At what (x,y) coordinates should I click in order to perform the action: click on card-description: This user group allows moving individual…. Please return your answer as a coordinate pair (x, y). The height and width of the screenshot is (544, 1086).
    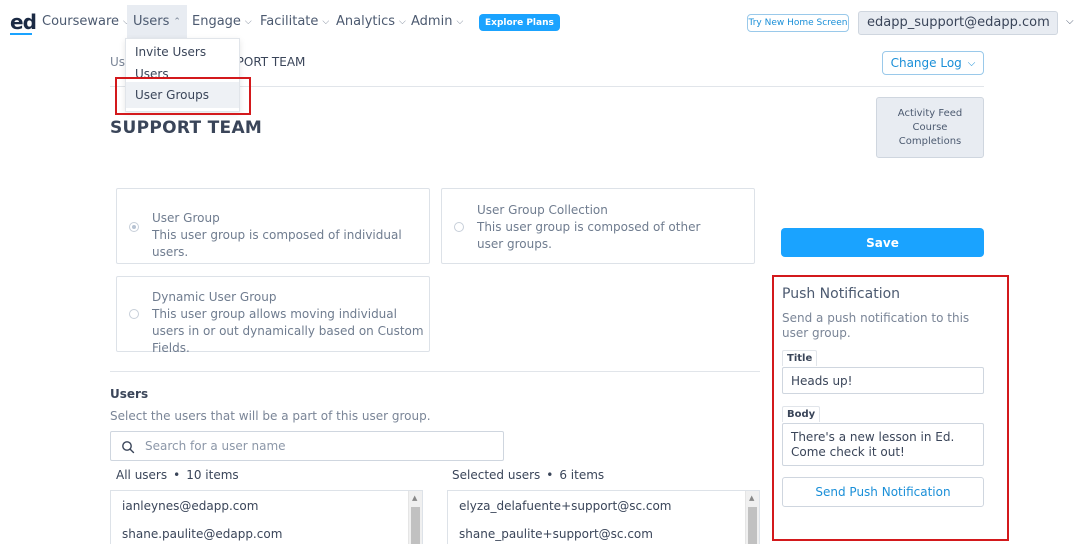
    Looking at the image, I should click on (288, 331).